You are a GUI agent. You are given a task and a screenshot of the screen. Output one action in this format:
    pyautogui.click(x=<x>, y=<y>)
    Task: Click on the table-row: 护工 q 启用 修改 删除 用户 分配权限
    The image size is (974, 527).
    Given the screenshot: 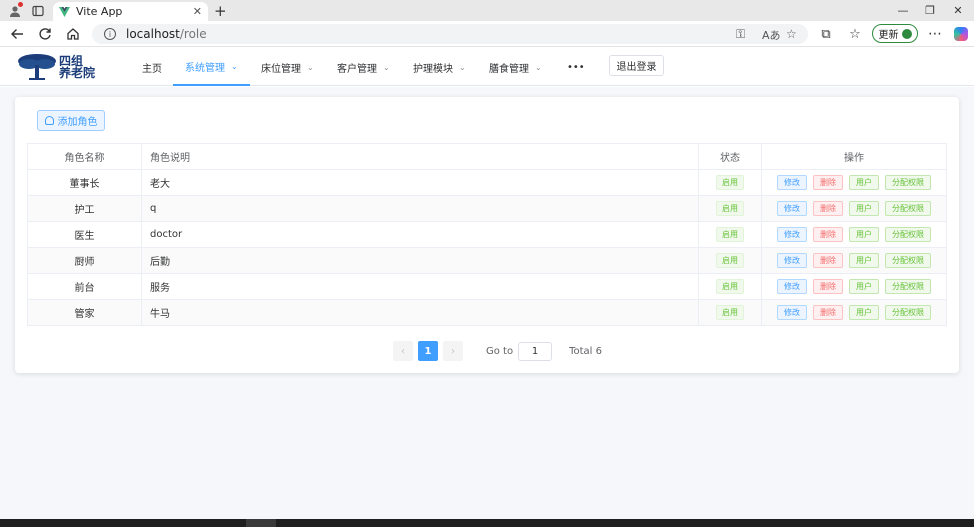 What is the action you would take?
    pyautogui.click(x=487, y=208)
    